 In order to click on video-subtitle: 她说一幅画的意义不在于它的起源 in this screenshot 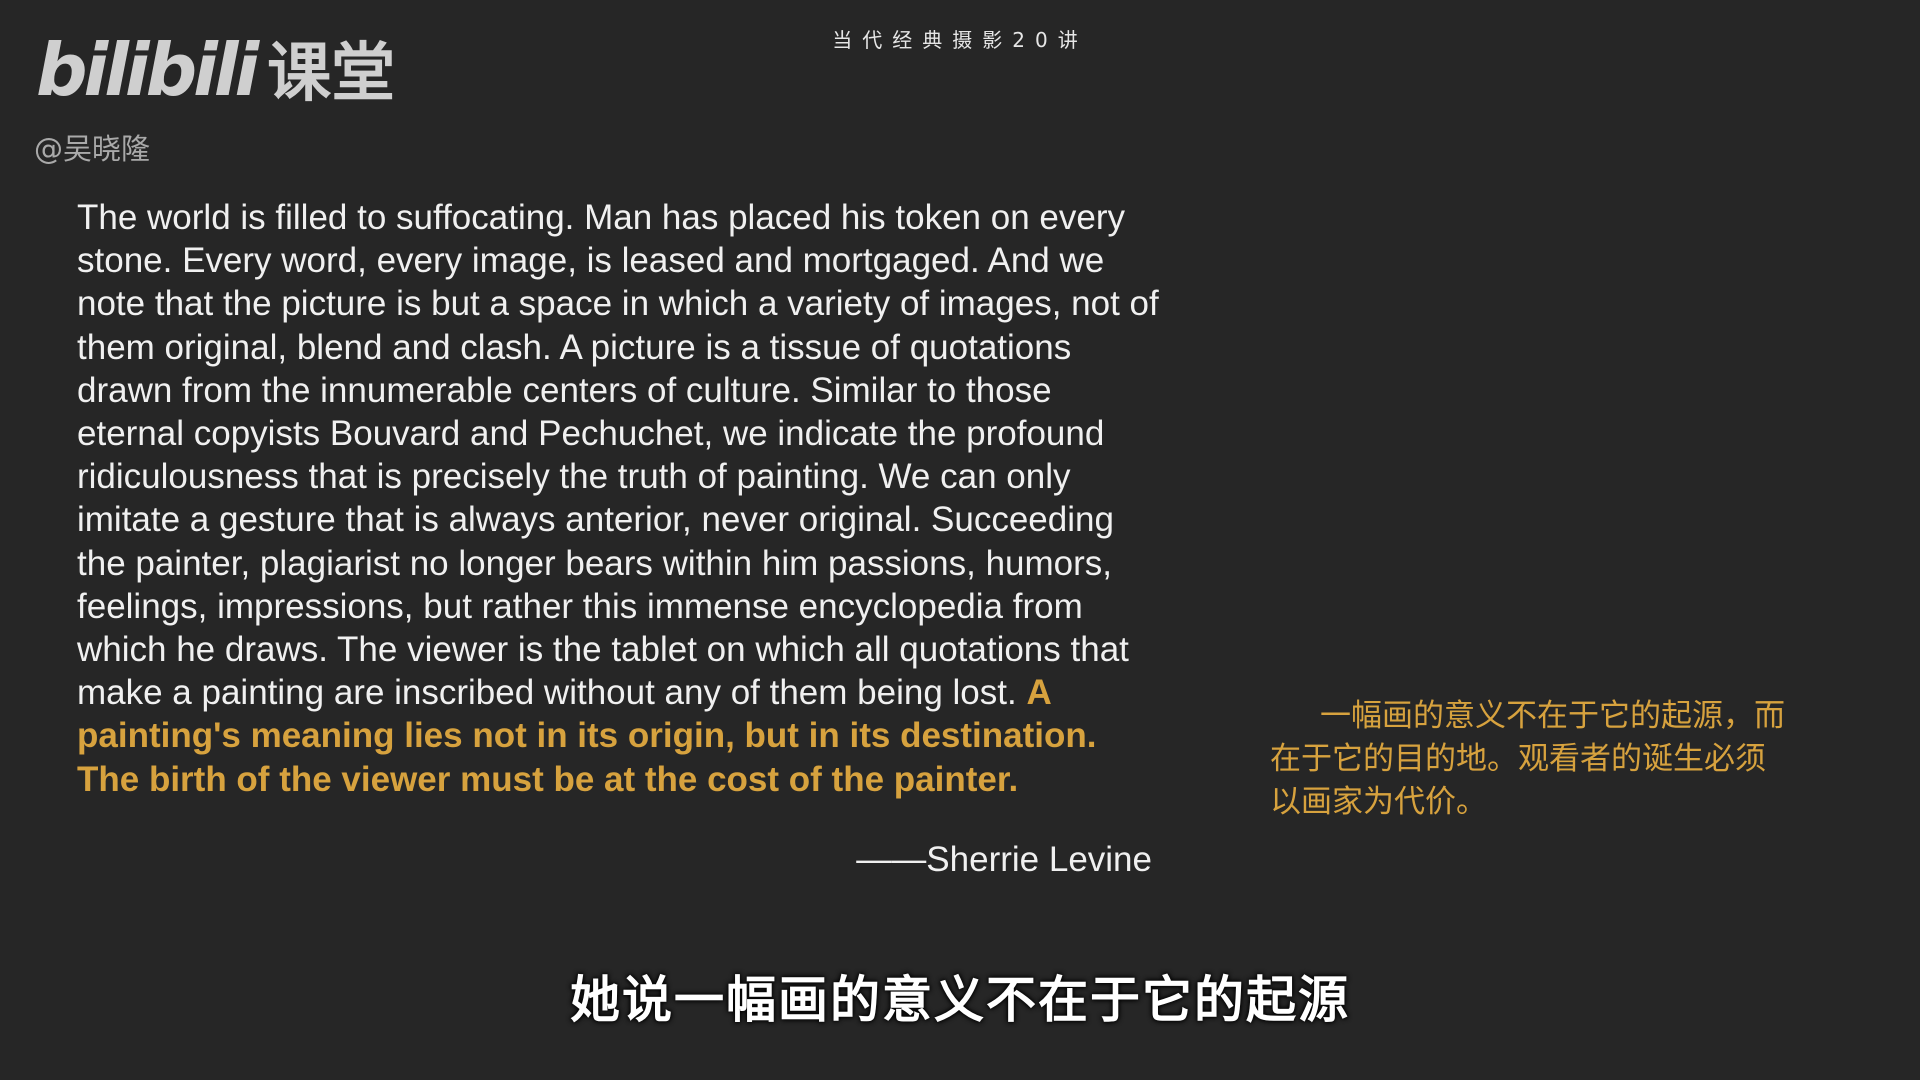, I will do `click(960, 1000)`.